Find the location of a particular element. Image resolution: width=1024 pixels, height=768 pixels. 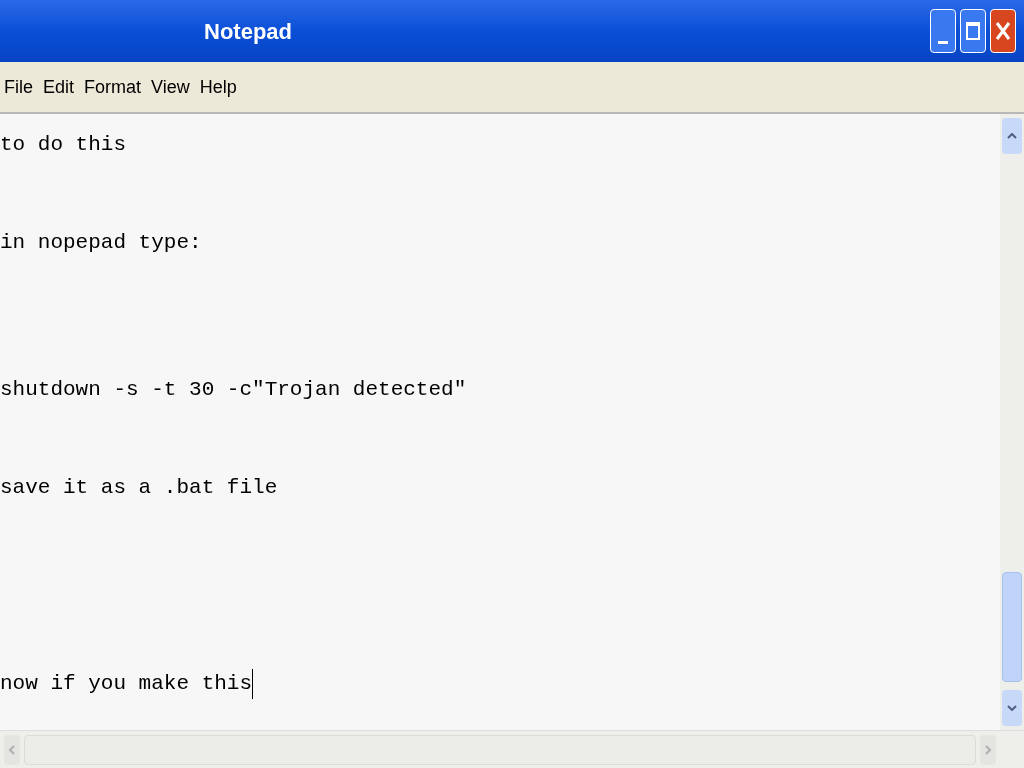

close-icon is located at coordinates (1003, 31).